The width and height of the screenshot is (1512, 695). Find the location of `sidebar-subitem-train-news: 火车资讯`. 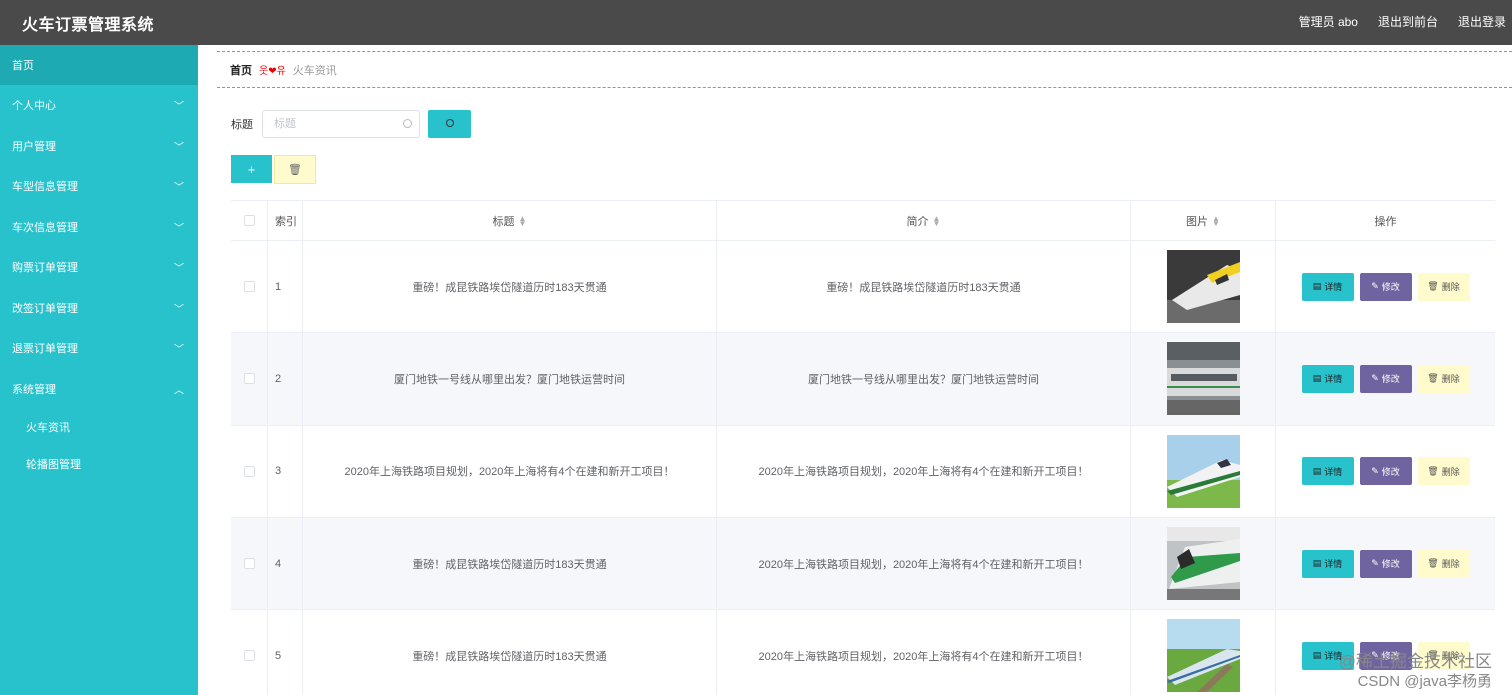

sidebar-subitem-train-news: 火车资讯 is located at coordinates (99, 427).